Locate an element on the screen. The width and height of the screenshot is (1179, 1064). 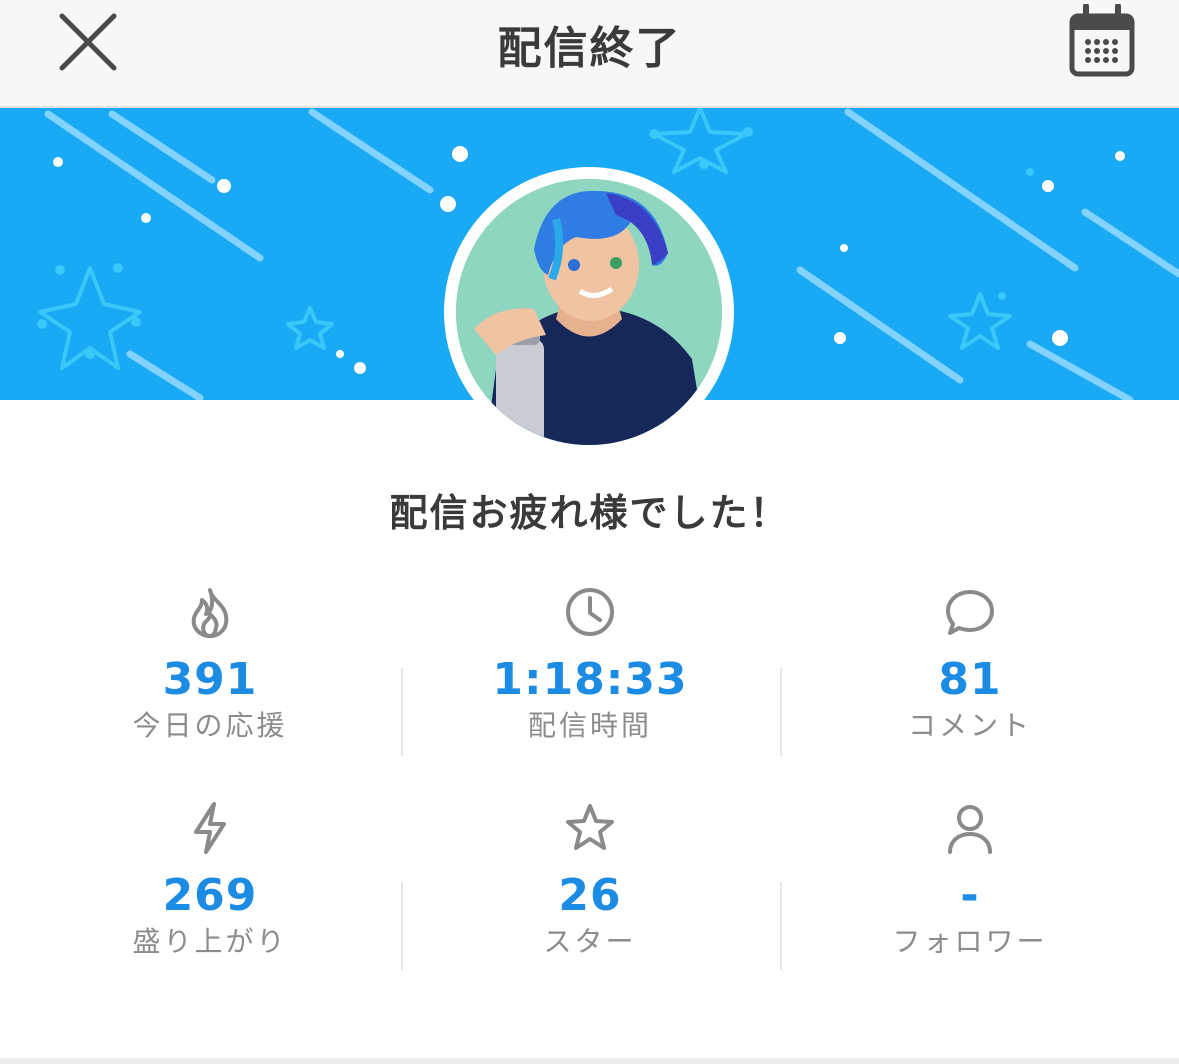
stat-followers: - フォロワー is located at coordinates (970, 880).